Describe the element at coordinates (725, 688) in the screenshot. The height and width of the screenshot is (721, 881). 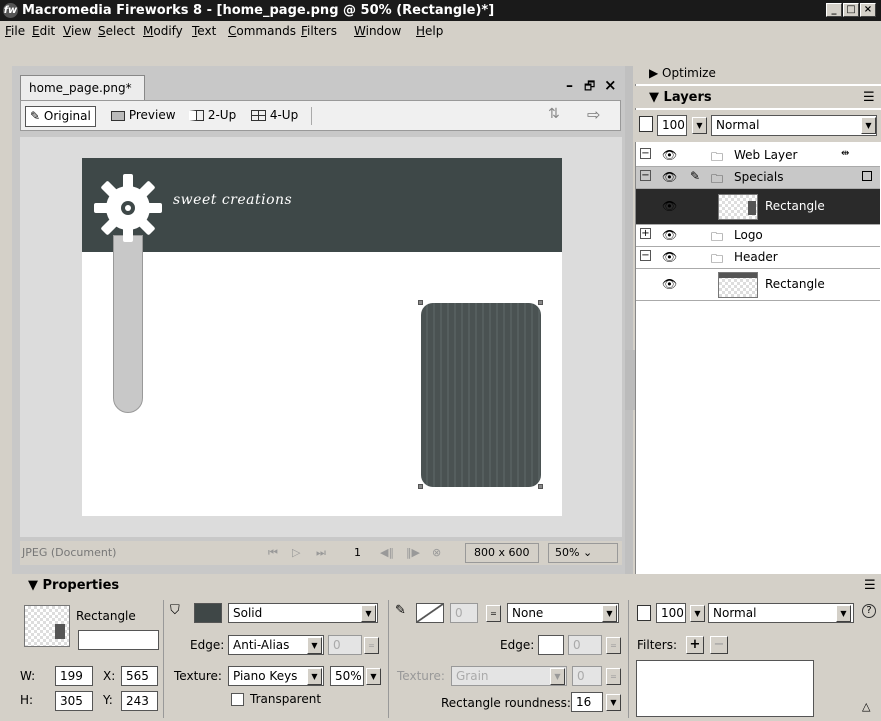
I see `filters-list` at that location.